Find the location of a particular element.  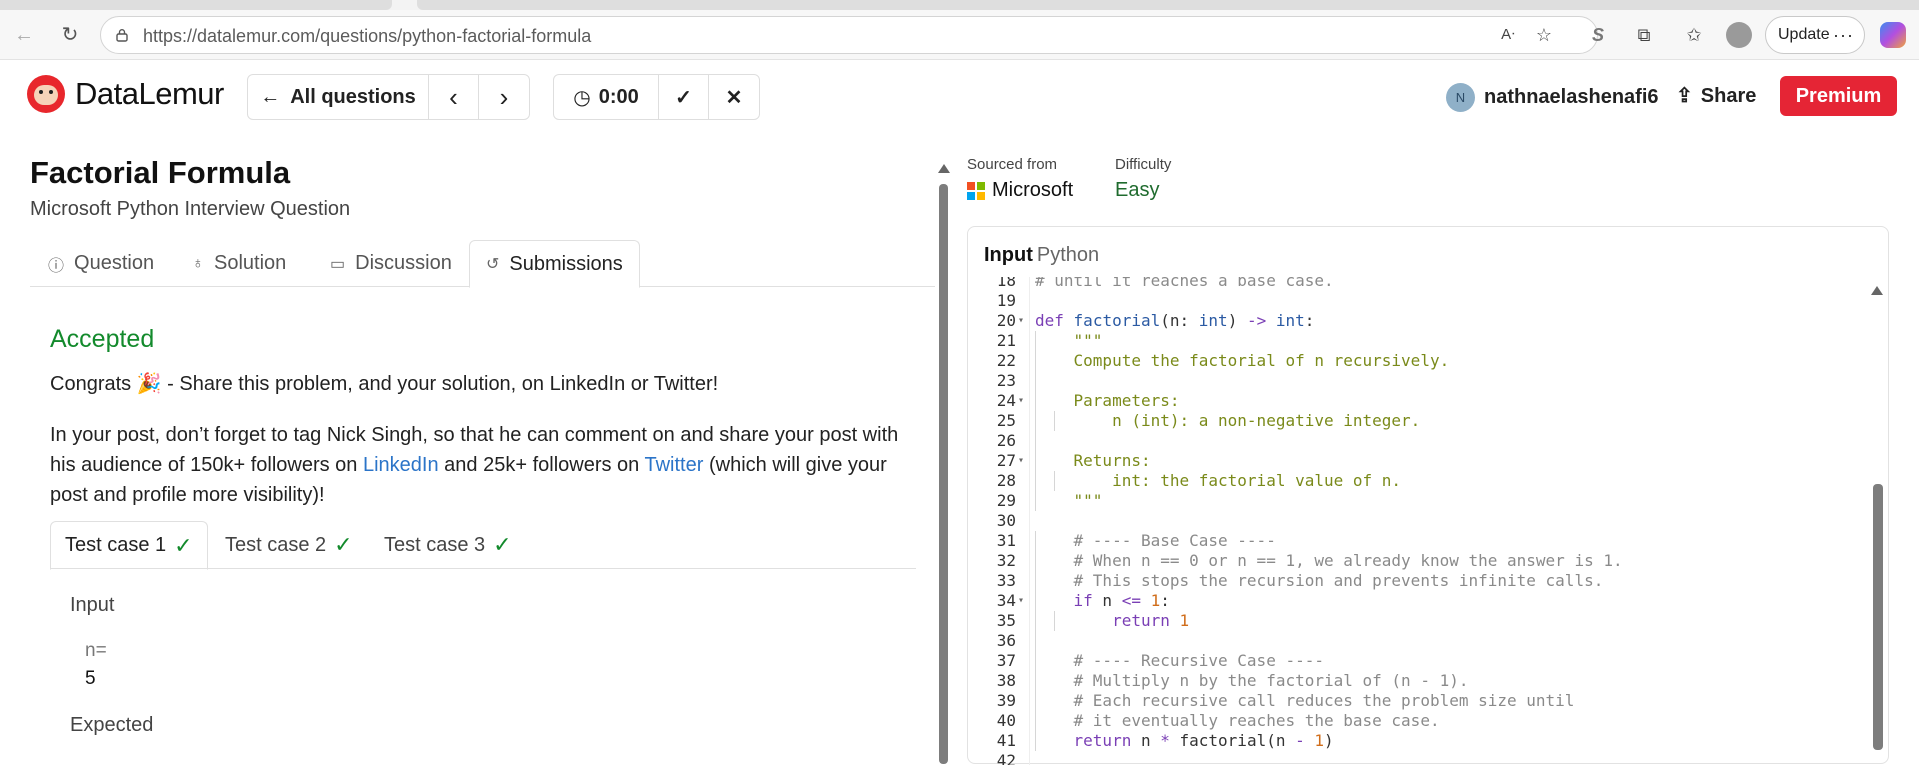

close-icon: ✕ is located at coordinates (734, 97).